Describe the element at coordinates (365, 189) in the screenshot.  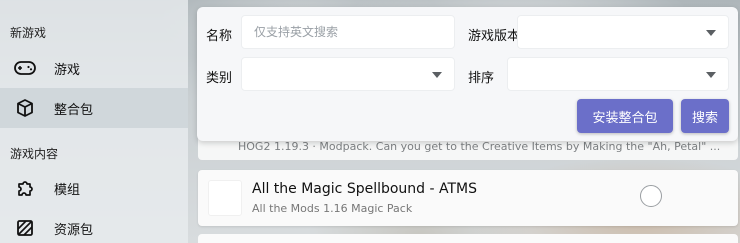
I see `list-item-title: All the Magic Spellbound - ATMS` at that location.